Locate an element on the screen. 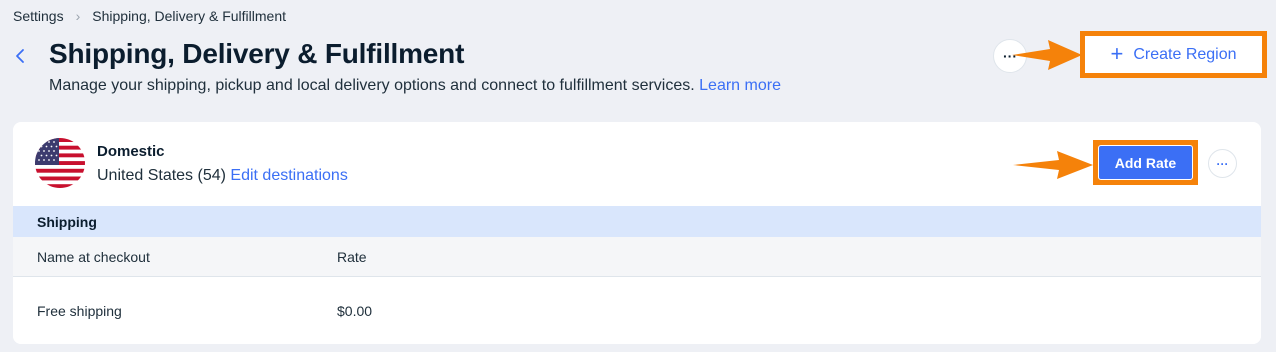 The width and height of the screenshot is (1276, 352). shipping-section-header: Shipping is located at coordinates (637, 221).